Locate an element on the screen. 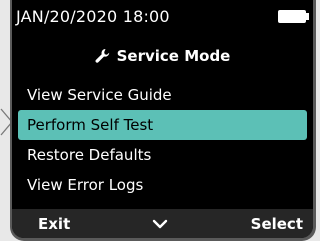 Image resolution: width=320 pixels, height=241 pixels. chevron-down-icon is located at coordinates (160, 224).